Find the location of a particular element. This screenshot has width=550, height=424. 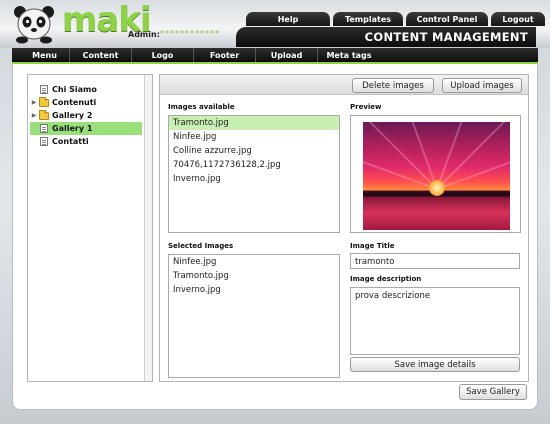

sunset-image is located at coordinates (436, 176).